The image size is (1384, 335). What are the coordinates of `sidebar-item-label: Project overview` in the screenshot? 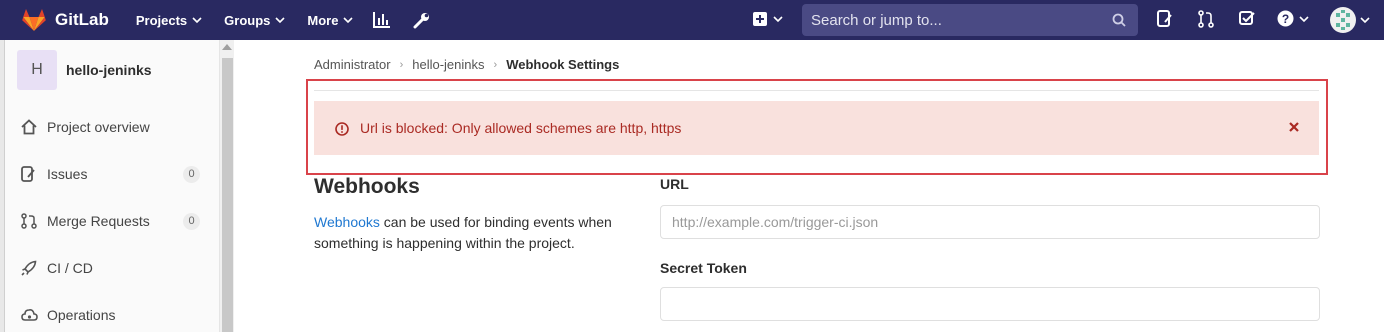 It's located at (98, 127).